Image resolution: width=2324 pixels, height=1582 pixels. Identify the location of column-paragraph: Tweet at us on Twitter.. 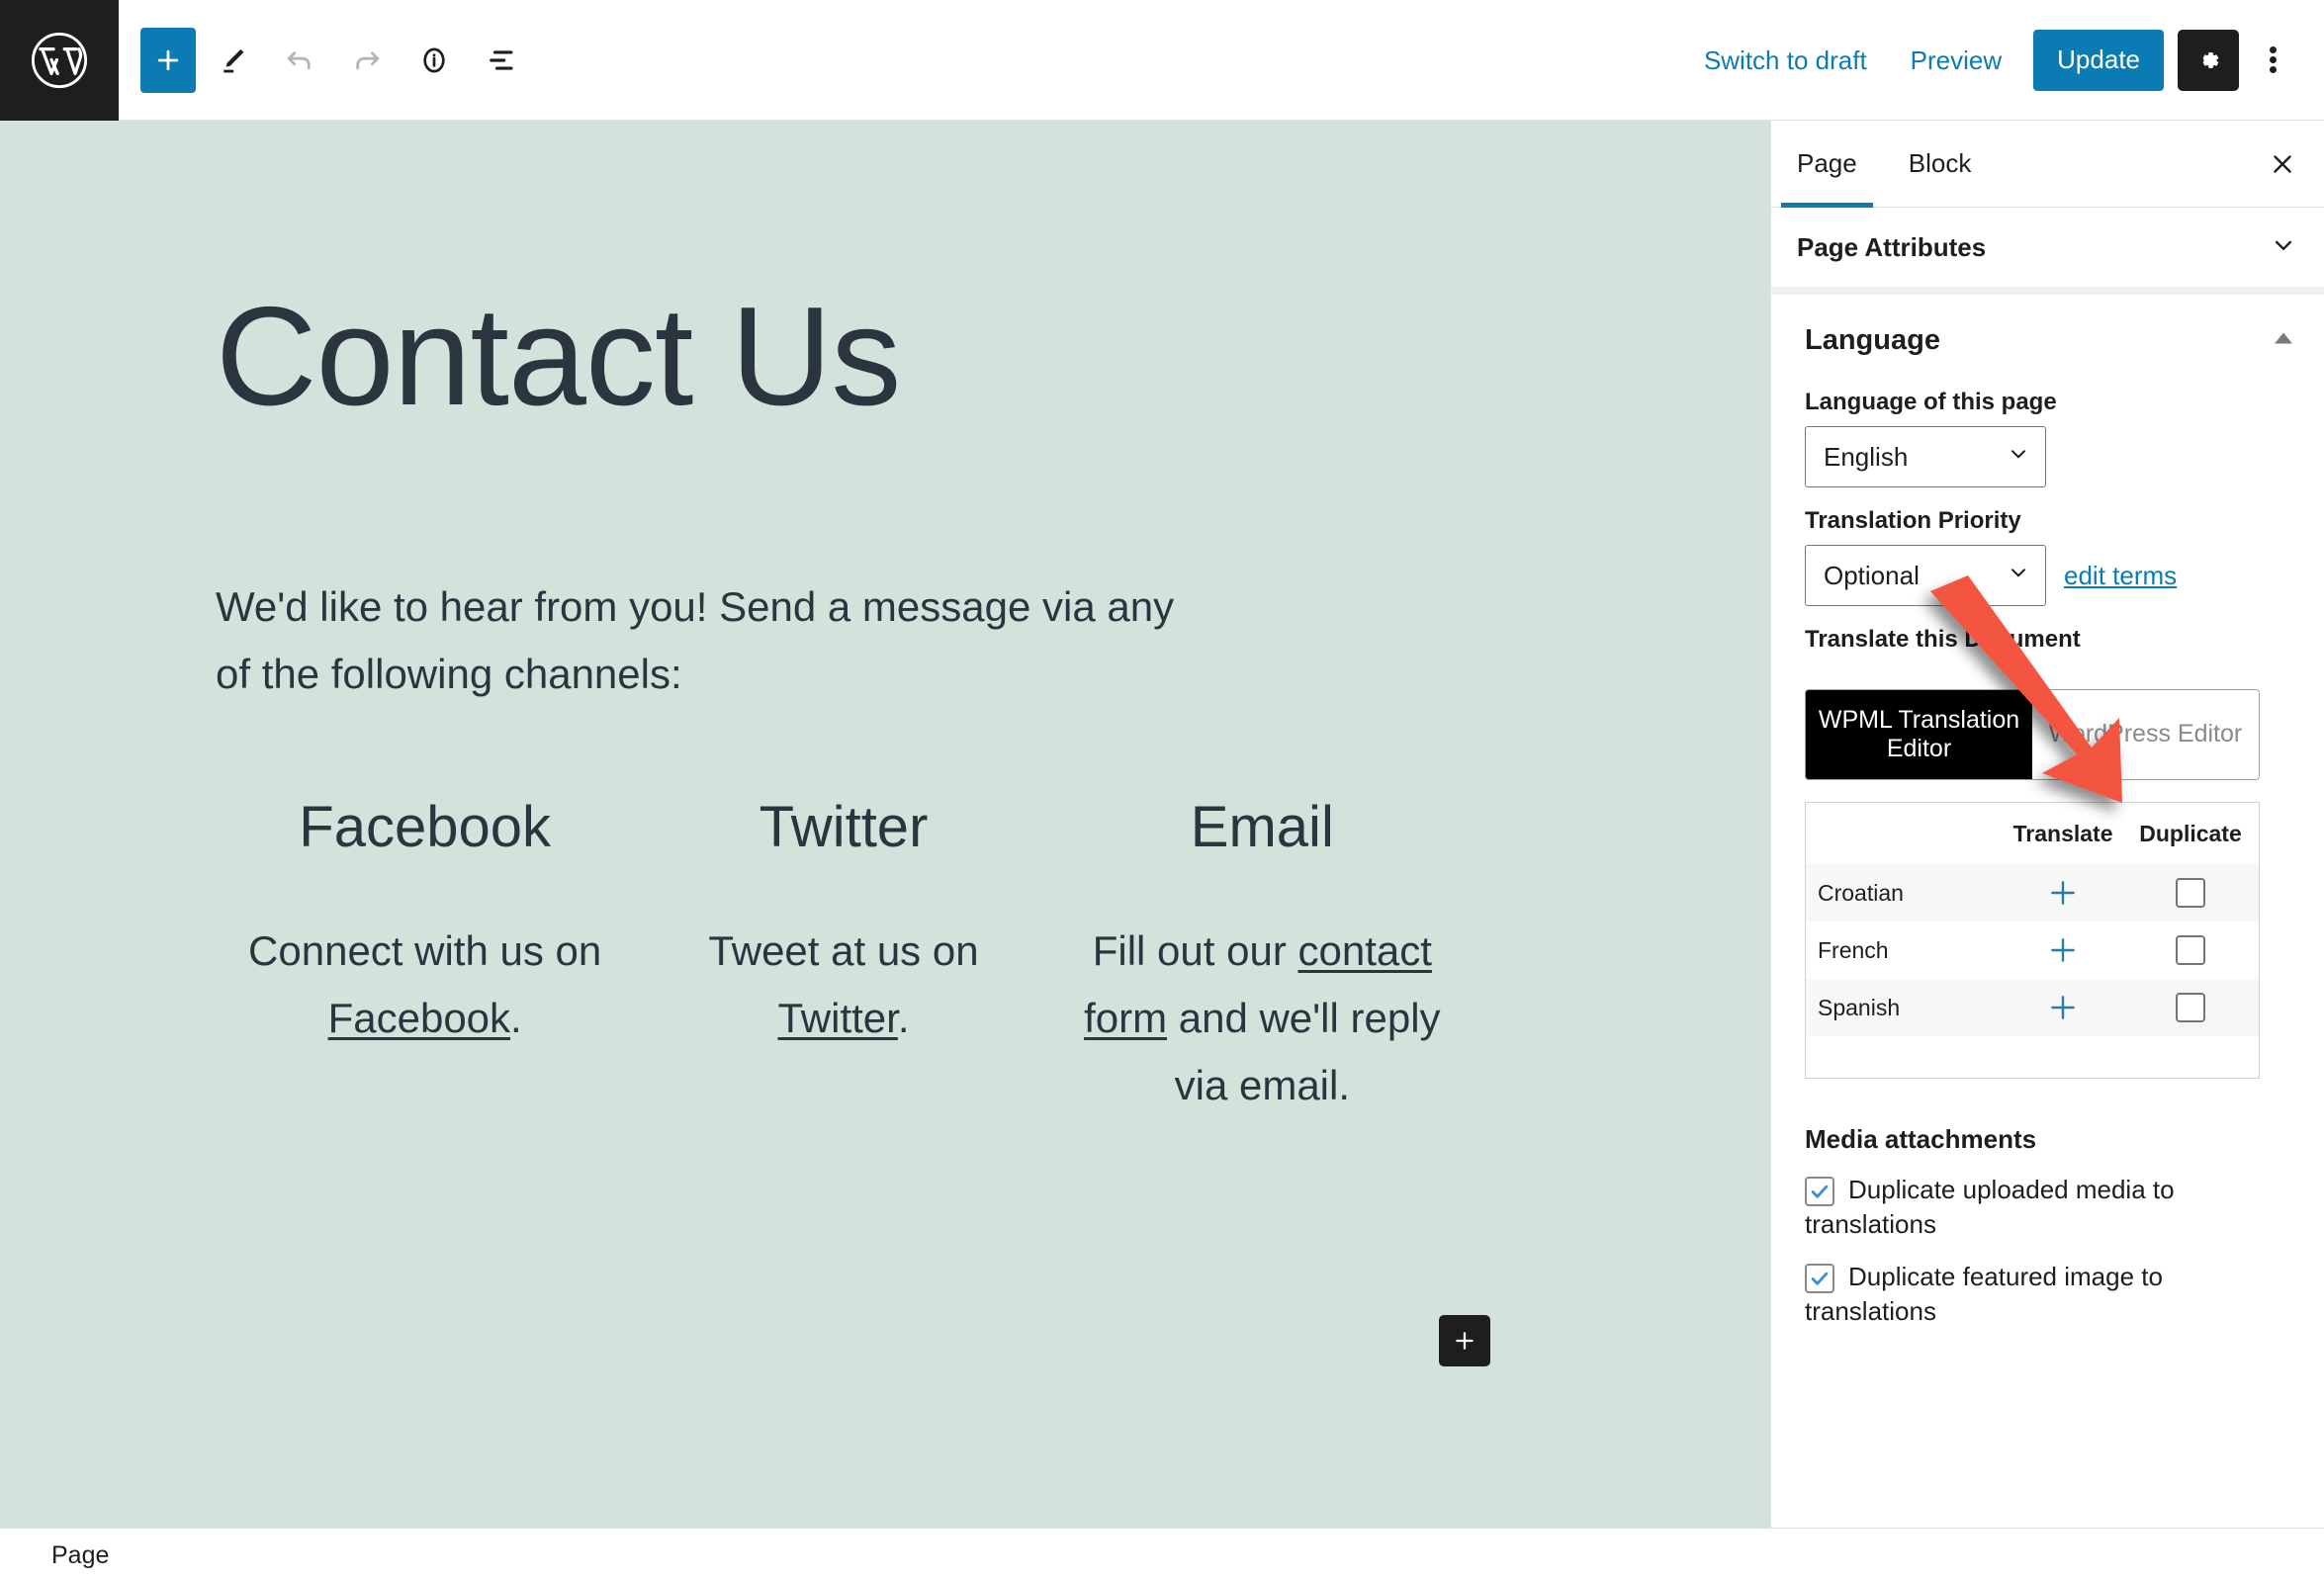
(843, 985).